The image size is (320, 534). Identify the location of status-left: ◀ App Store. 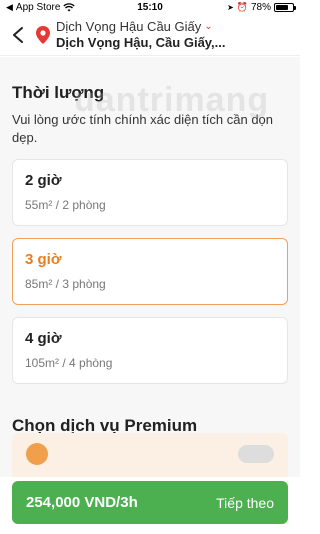
(41, 7).